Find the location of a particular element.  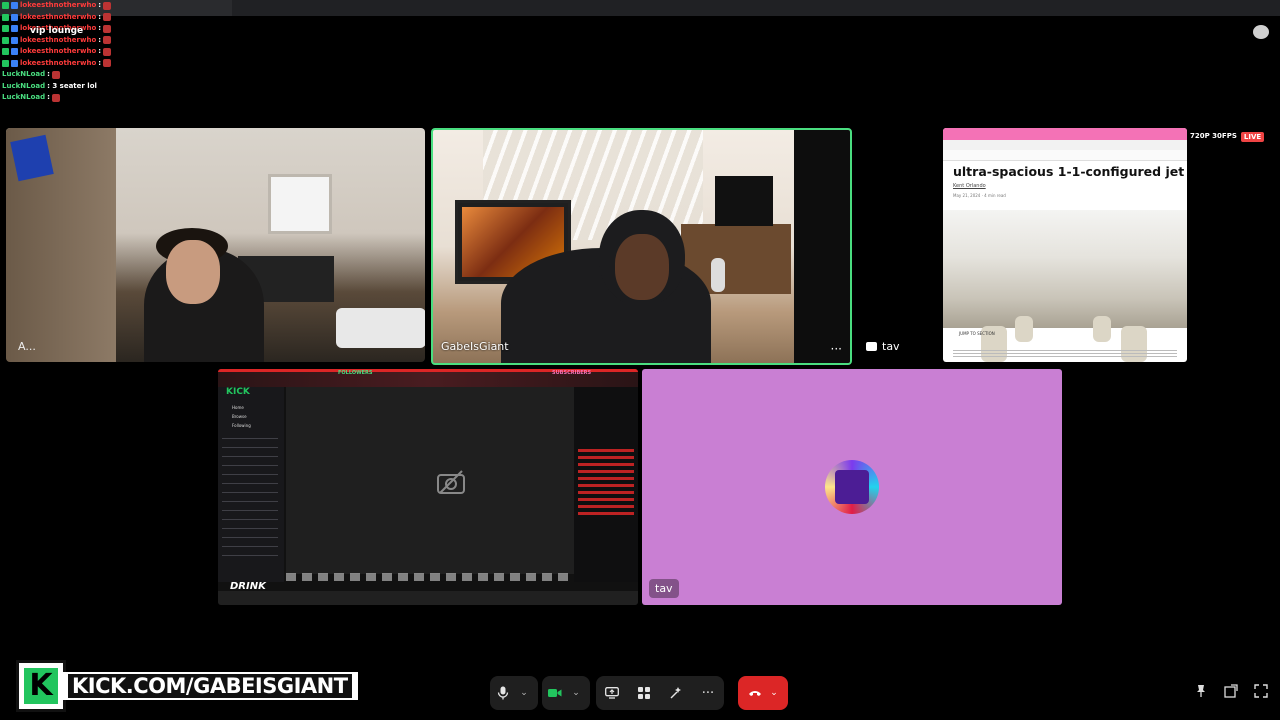

overlay-topbar: FOLLOWERS SUBSCRIBERS is located at coordinates (428, 378).